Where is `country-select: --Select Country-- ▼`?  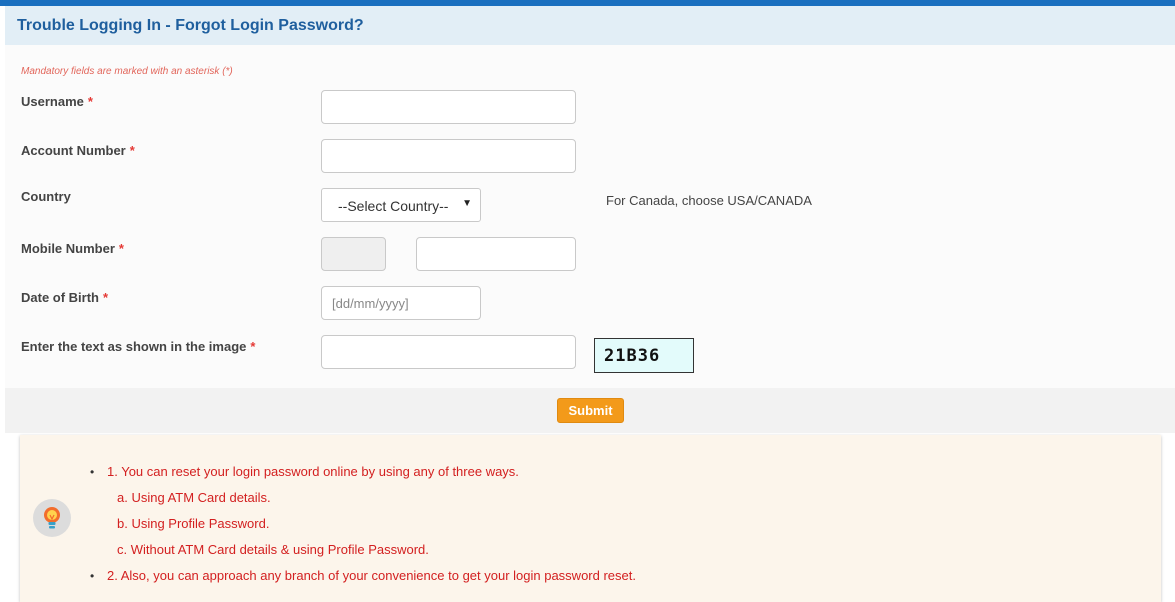 country-select: --Select Country-- ▼ is located at coordinates (401, 205).